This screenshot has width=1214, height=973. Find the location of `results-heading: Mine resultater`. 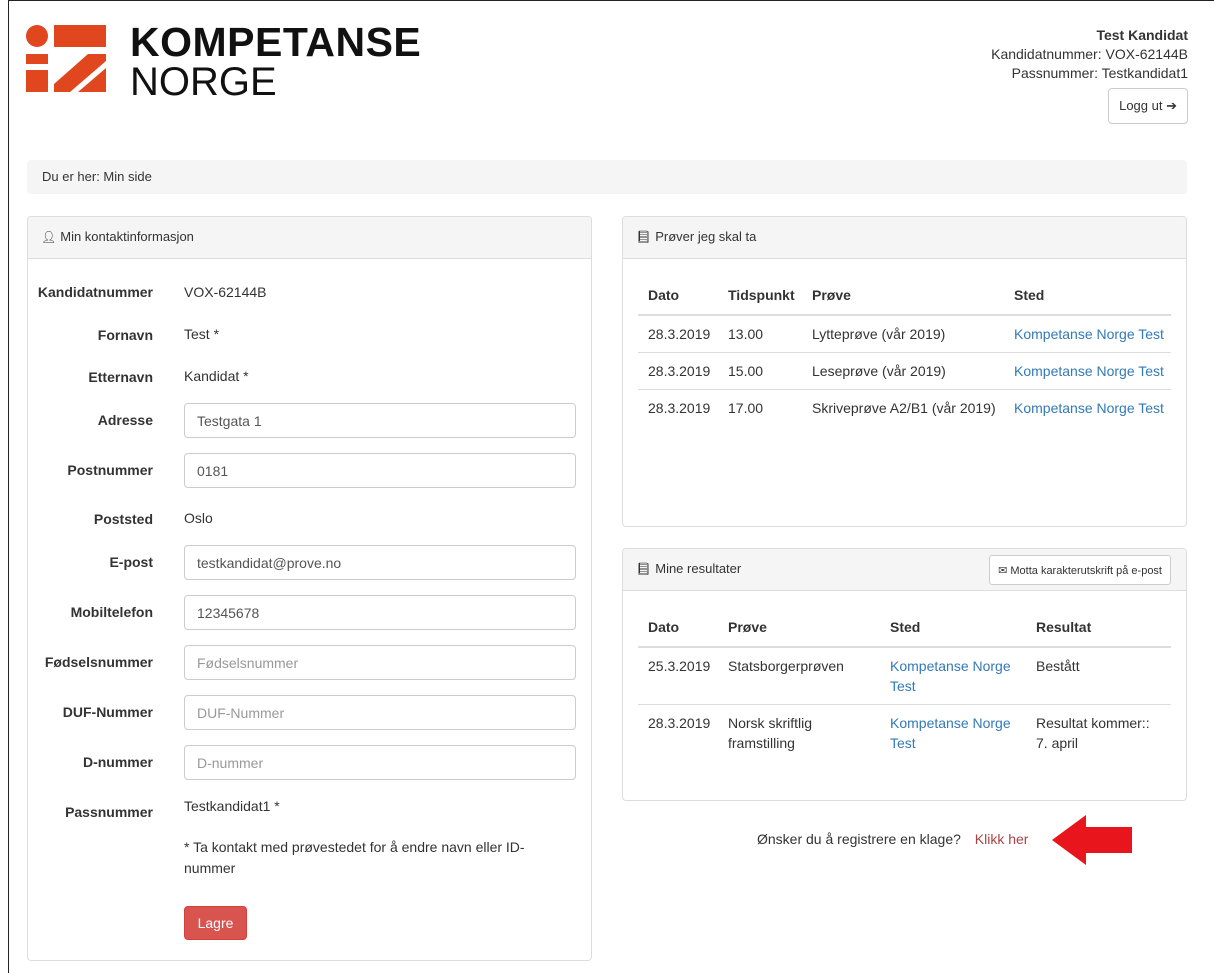

results-heading: Mine resultater is located at coordinates (698, 568).